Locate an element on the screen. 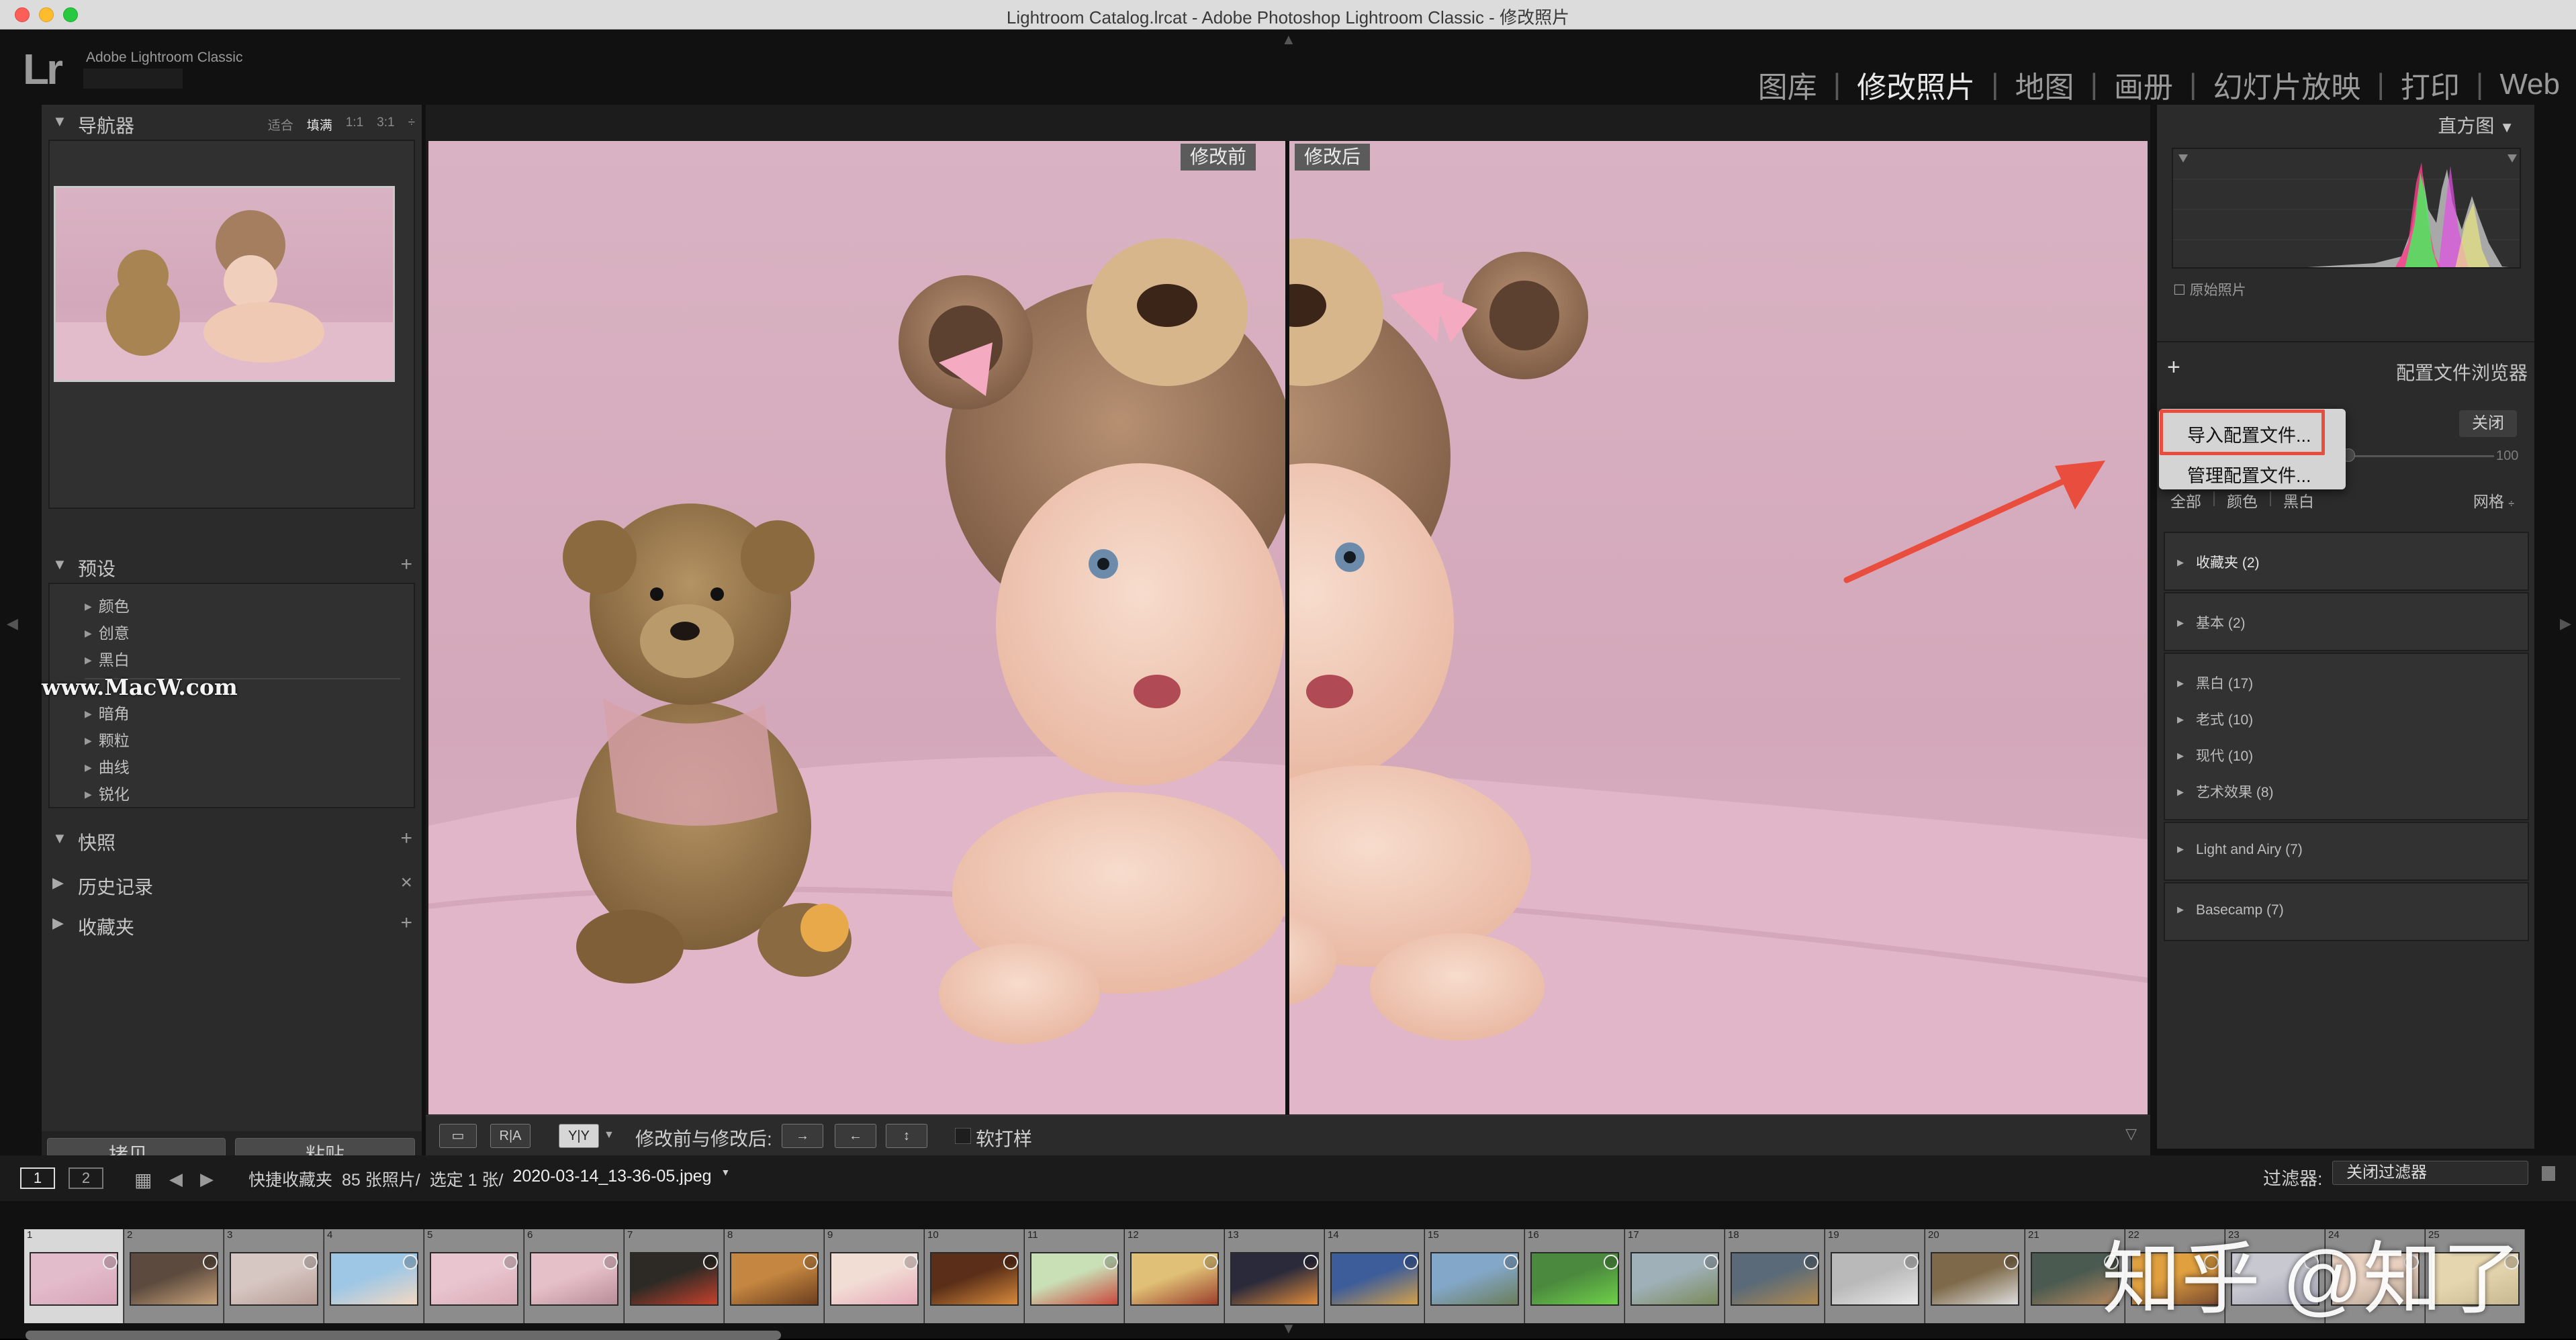 The height and width of the screenshot is (1340, 2576). preset-folder-creative: ▶ 创意 is located at coordinates (107, 631).